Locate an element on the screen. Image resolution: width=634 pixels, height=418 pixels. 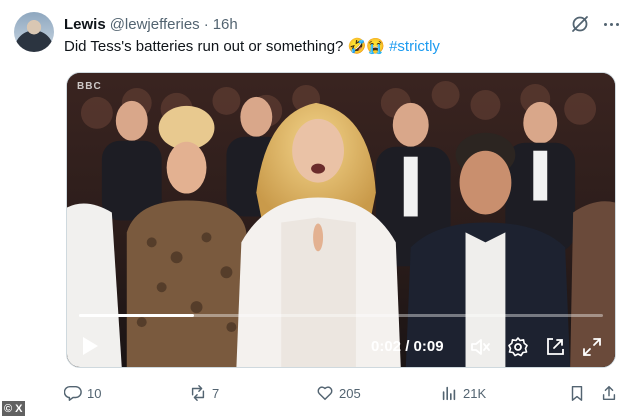
tweet-header: Lewis @lewjefferies · 16h is located at coordinates (151, 24).